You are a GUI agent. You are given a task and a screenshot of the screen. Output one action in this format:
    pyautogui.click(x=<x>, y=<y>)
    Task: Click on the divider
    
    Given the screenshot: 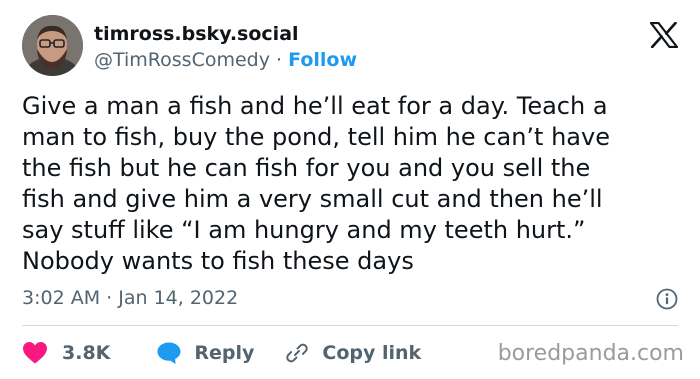 What is the action you would take?
    pyautogui.click(x=350, y=325)
    